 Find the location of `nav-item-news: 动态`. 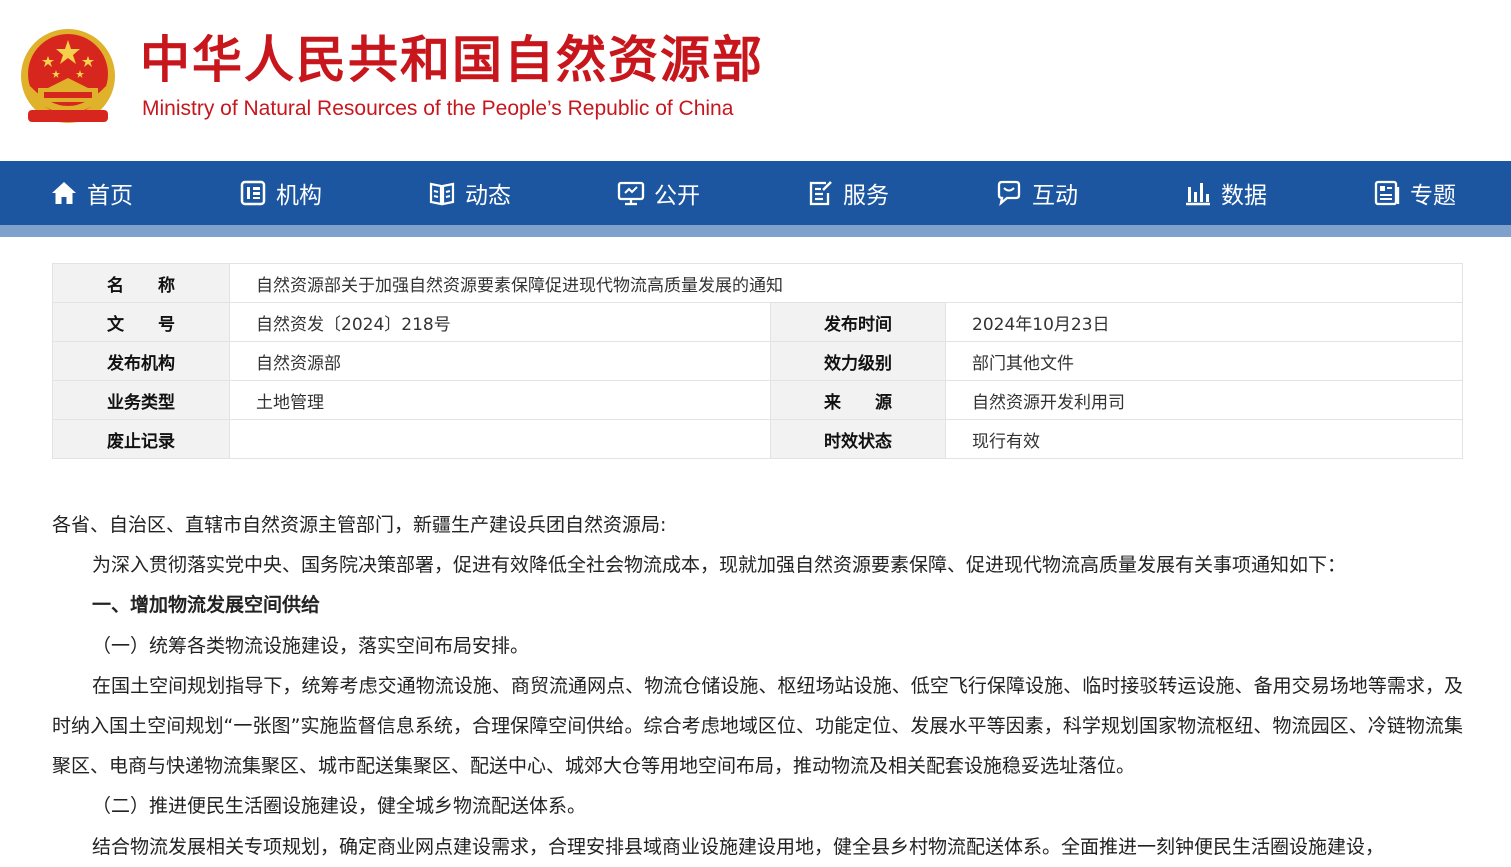

nav-item-news: 动态 is located at coordinates (469, 193).